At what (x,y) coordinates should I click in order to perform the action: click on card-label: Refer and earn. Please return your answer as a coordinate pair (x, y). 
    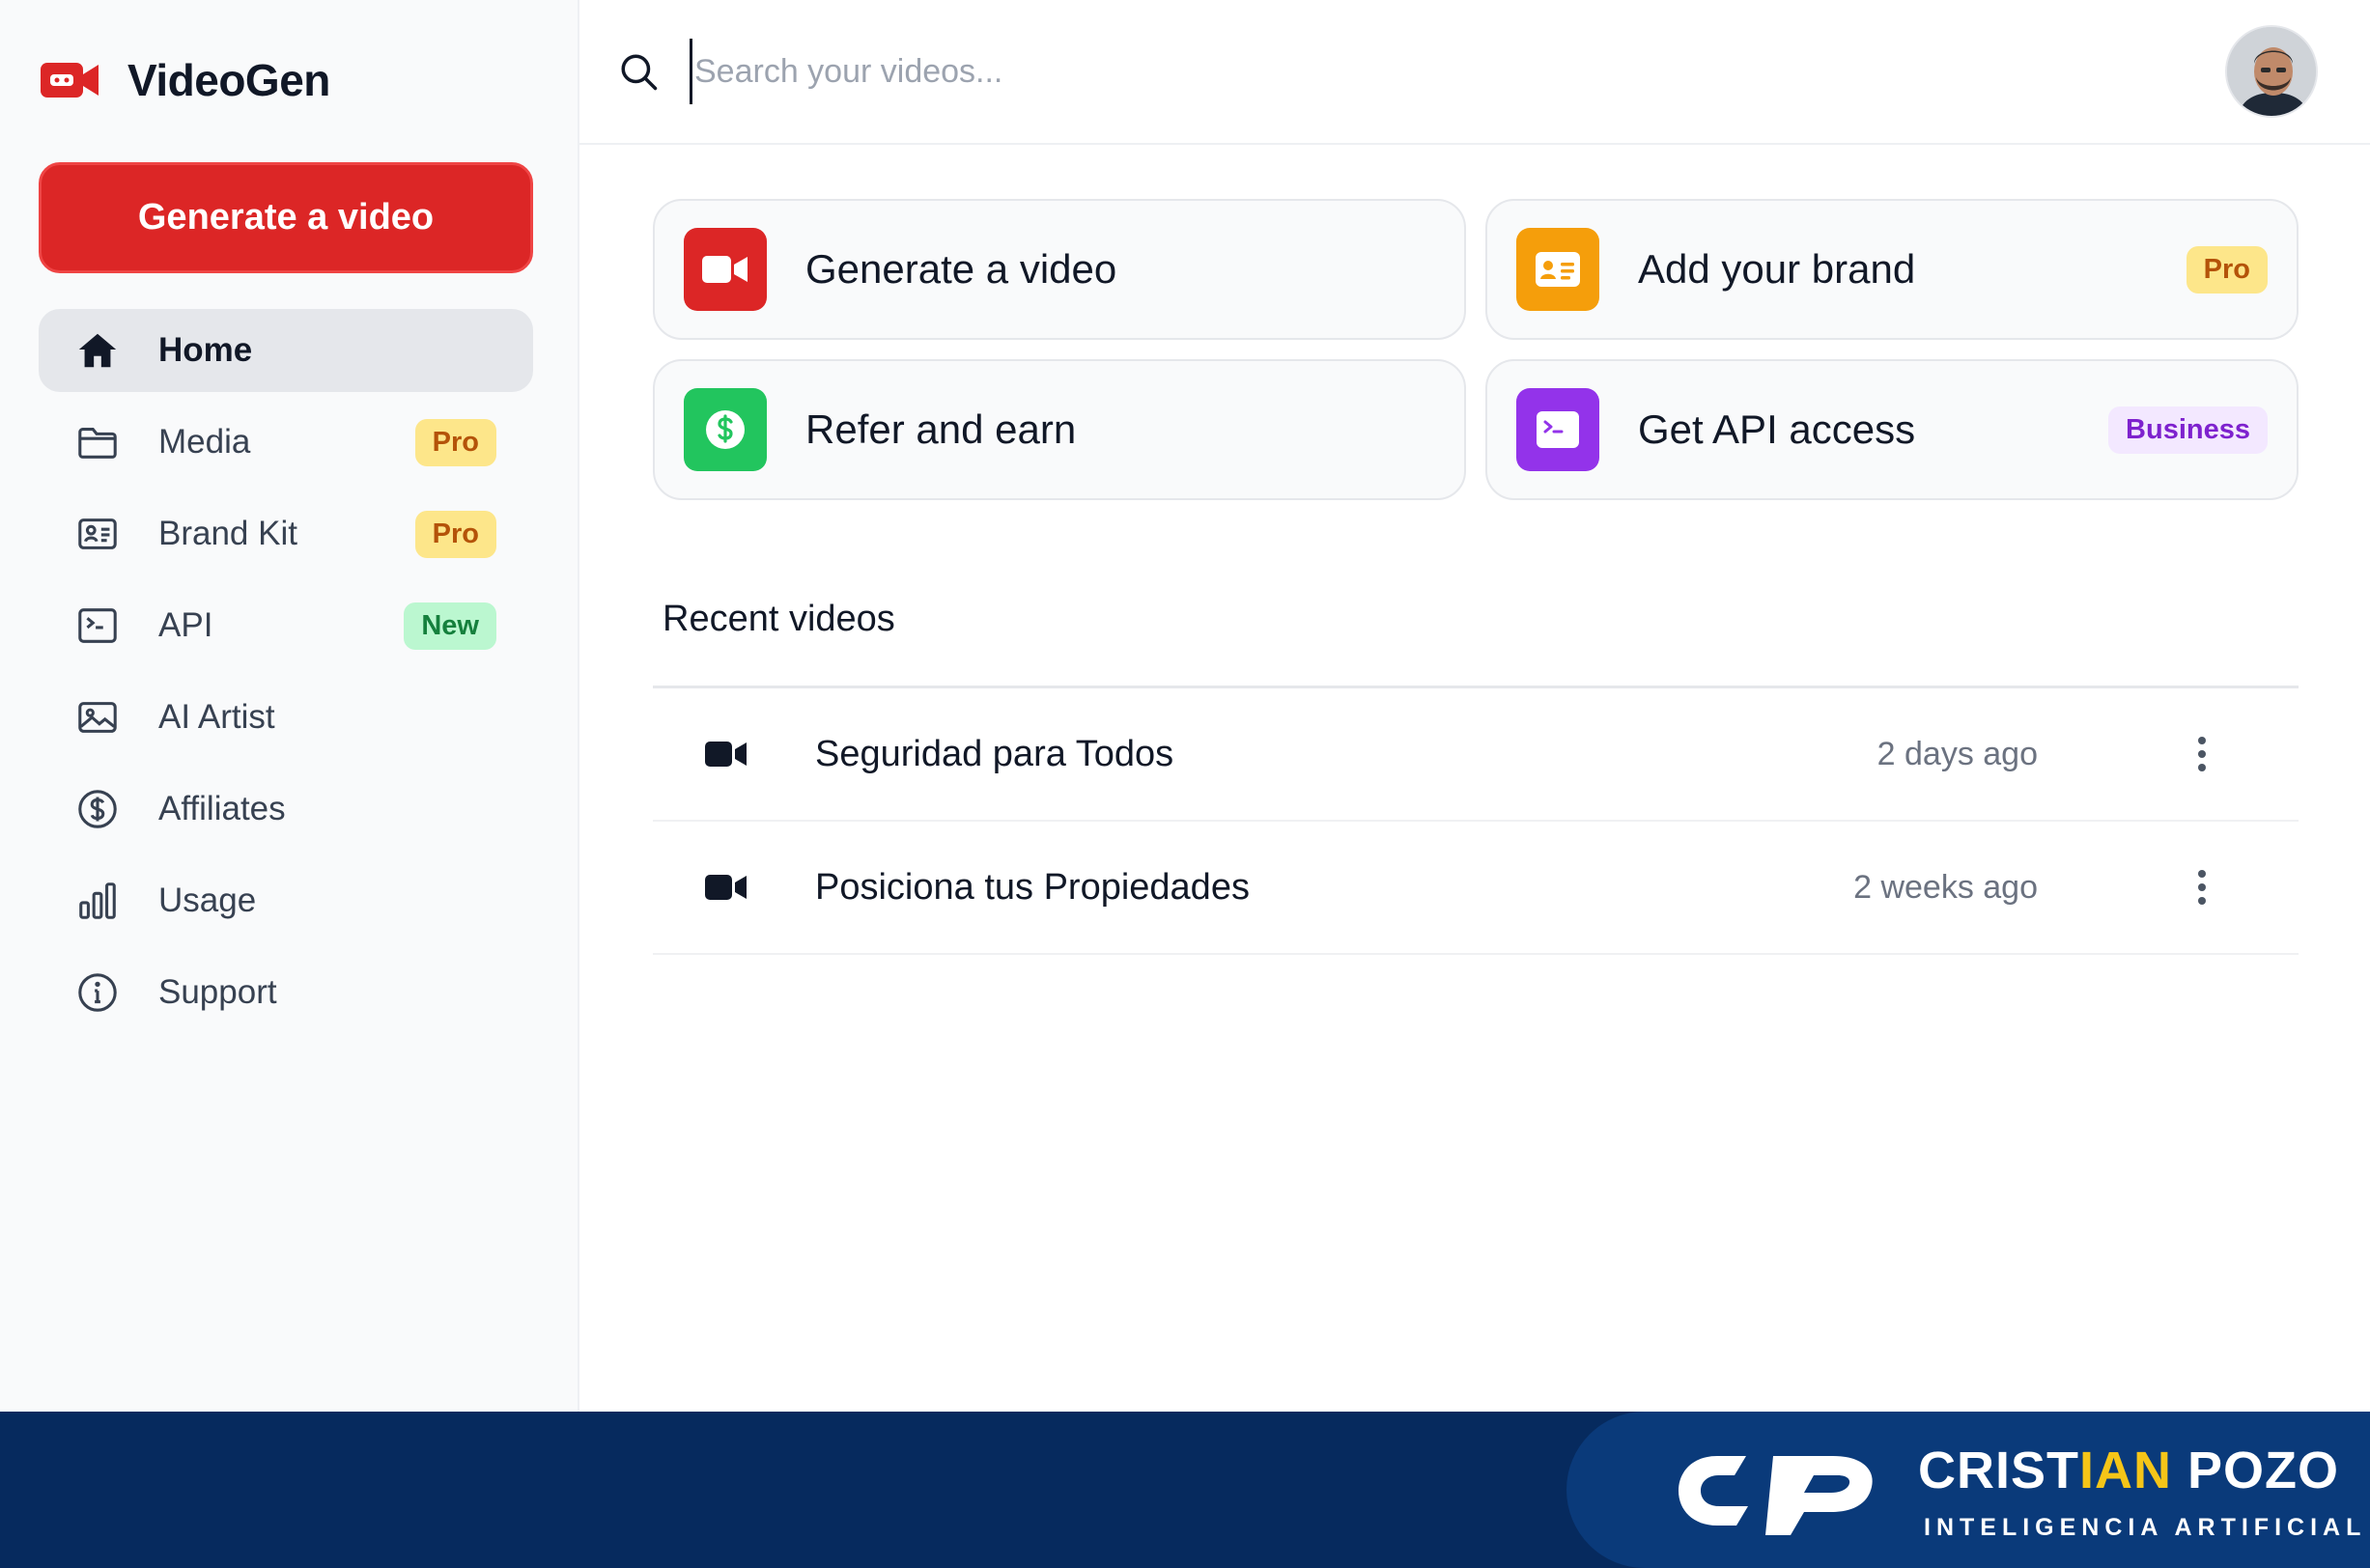
    Looking at the image, I should click on (941, 429).